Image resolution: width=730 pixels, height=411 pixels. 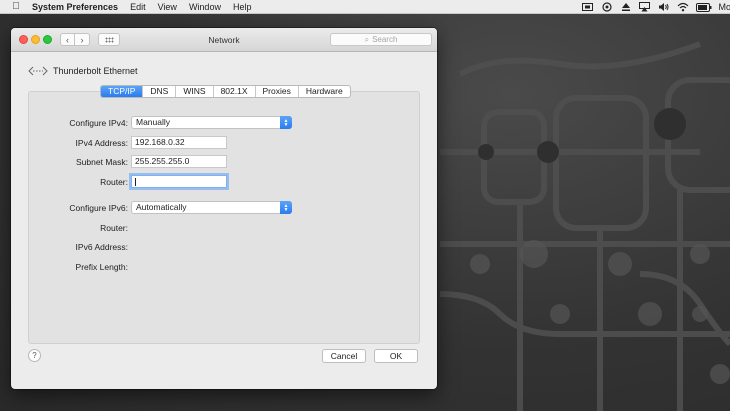 I want to click on menu-window: Window, so click(x=205, y=7).